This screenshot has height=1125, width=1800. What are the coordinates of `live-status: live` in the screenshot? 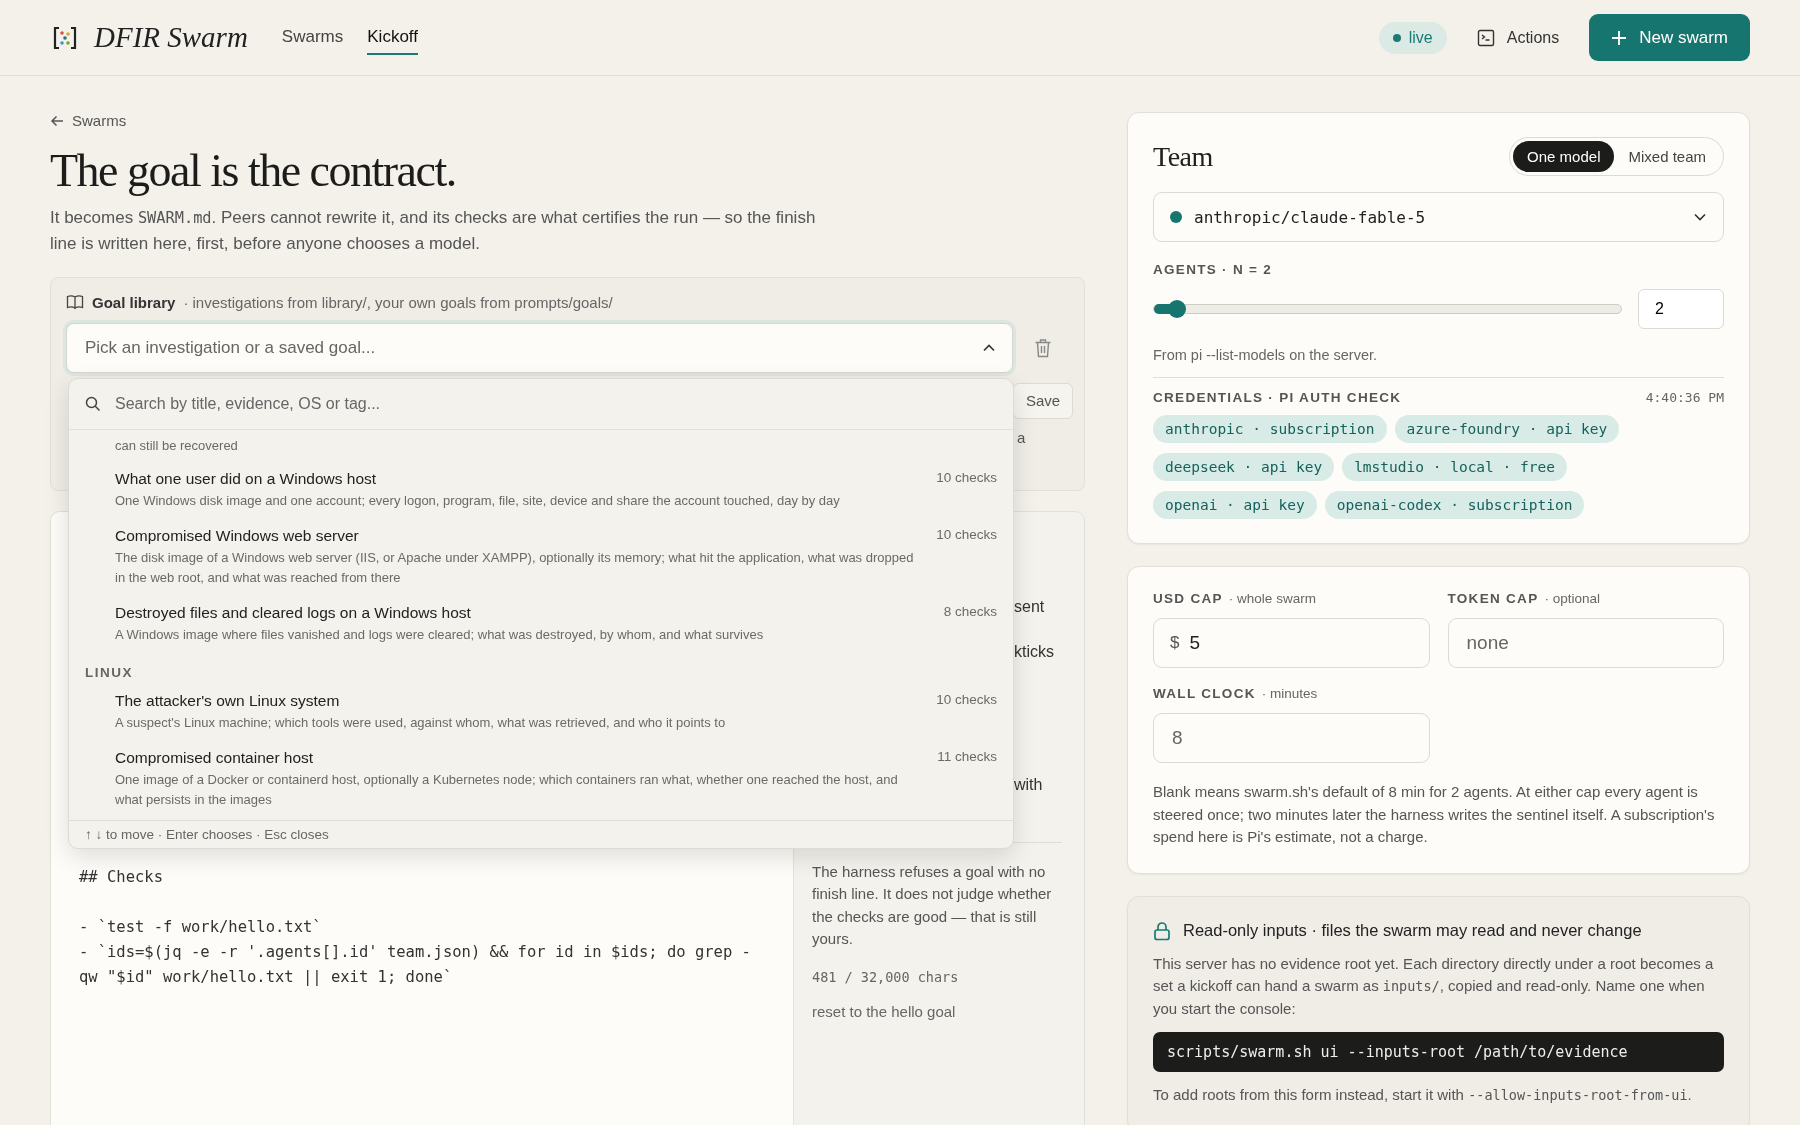 It's located at (1412, 37).